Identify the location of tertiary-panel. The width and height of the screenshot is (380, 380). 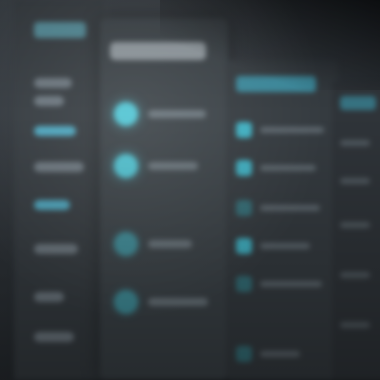
(356, 231).